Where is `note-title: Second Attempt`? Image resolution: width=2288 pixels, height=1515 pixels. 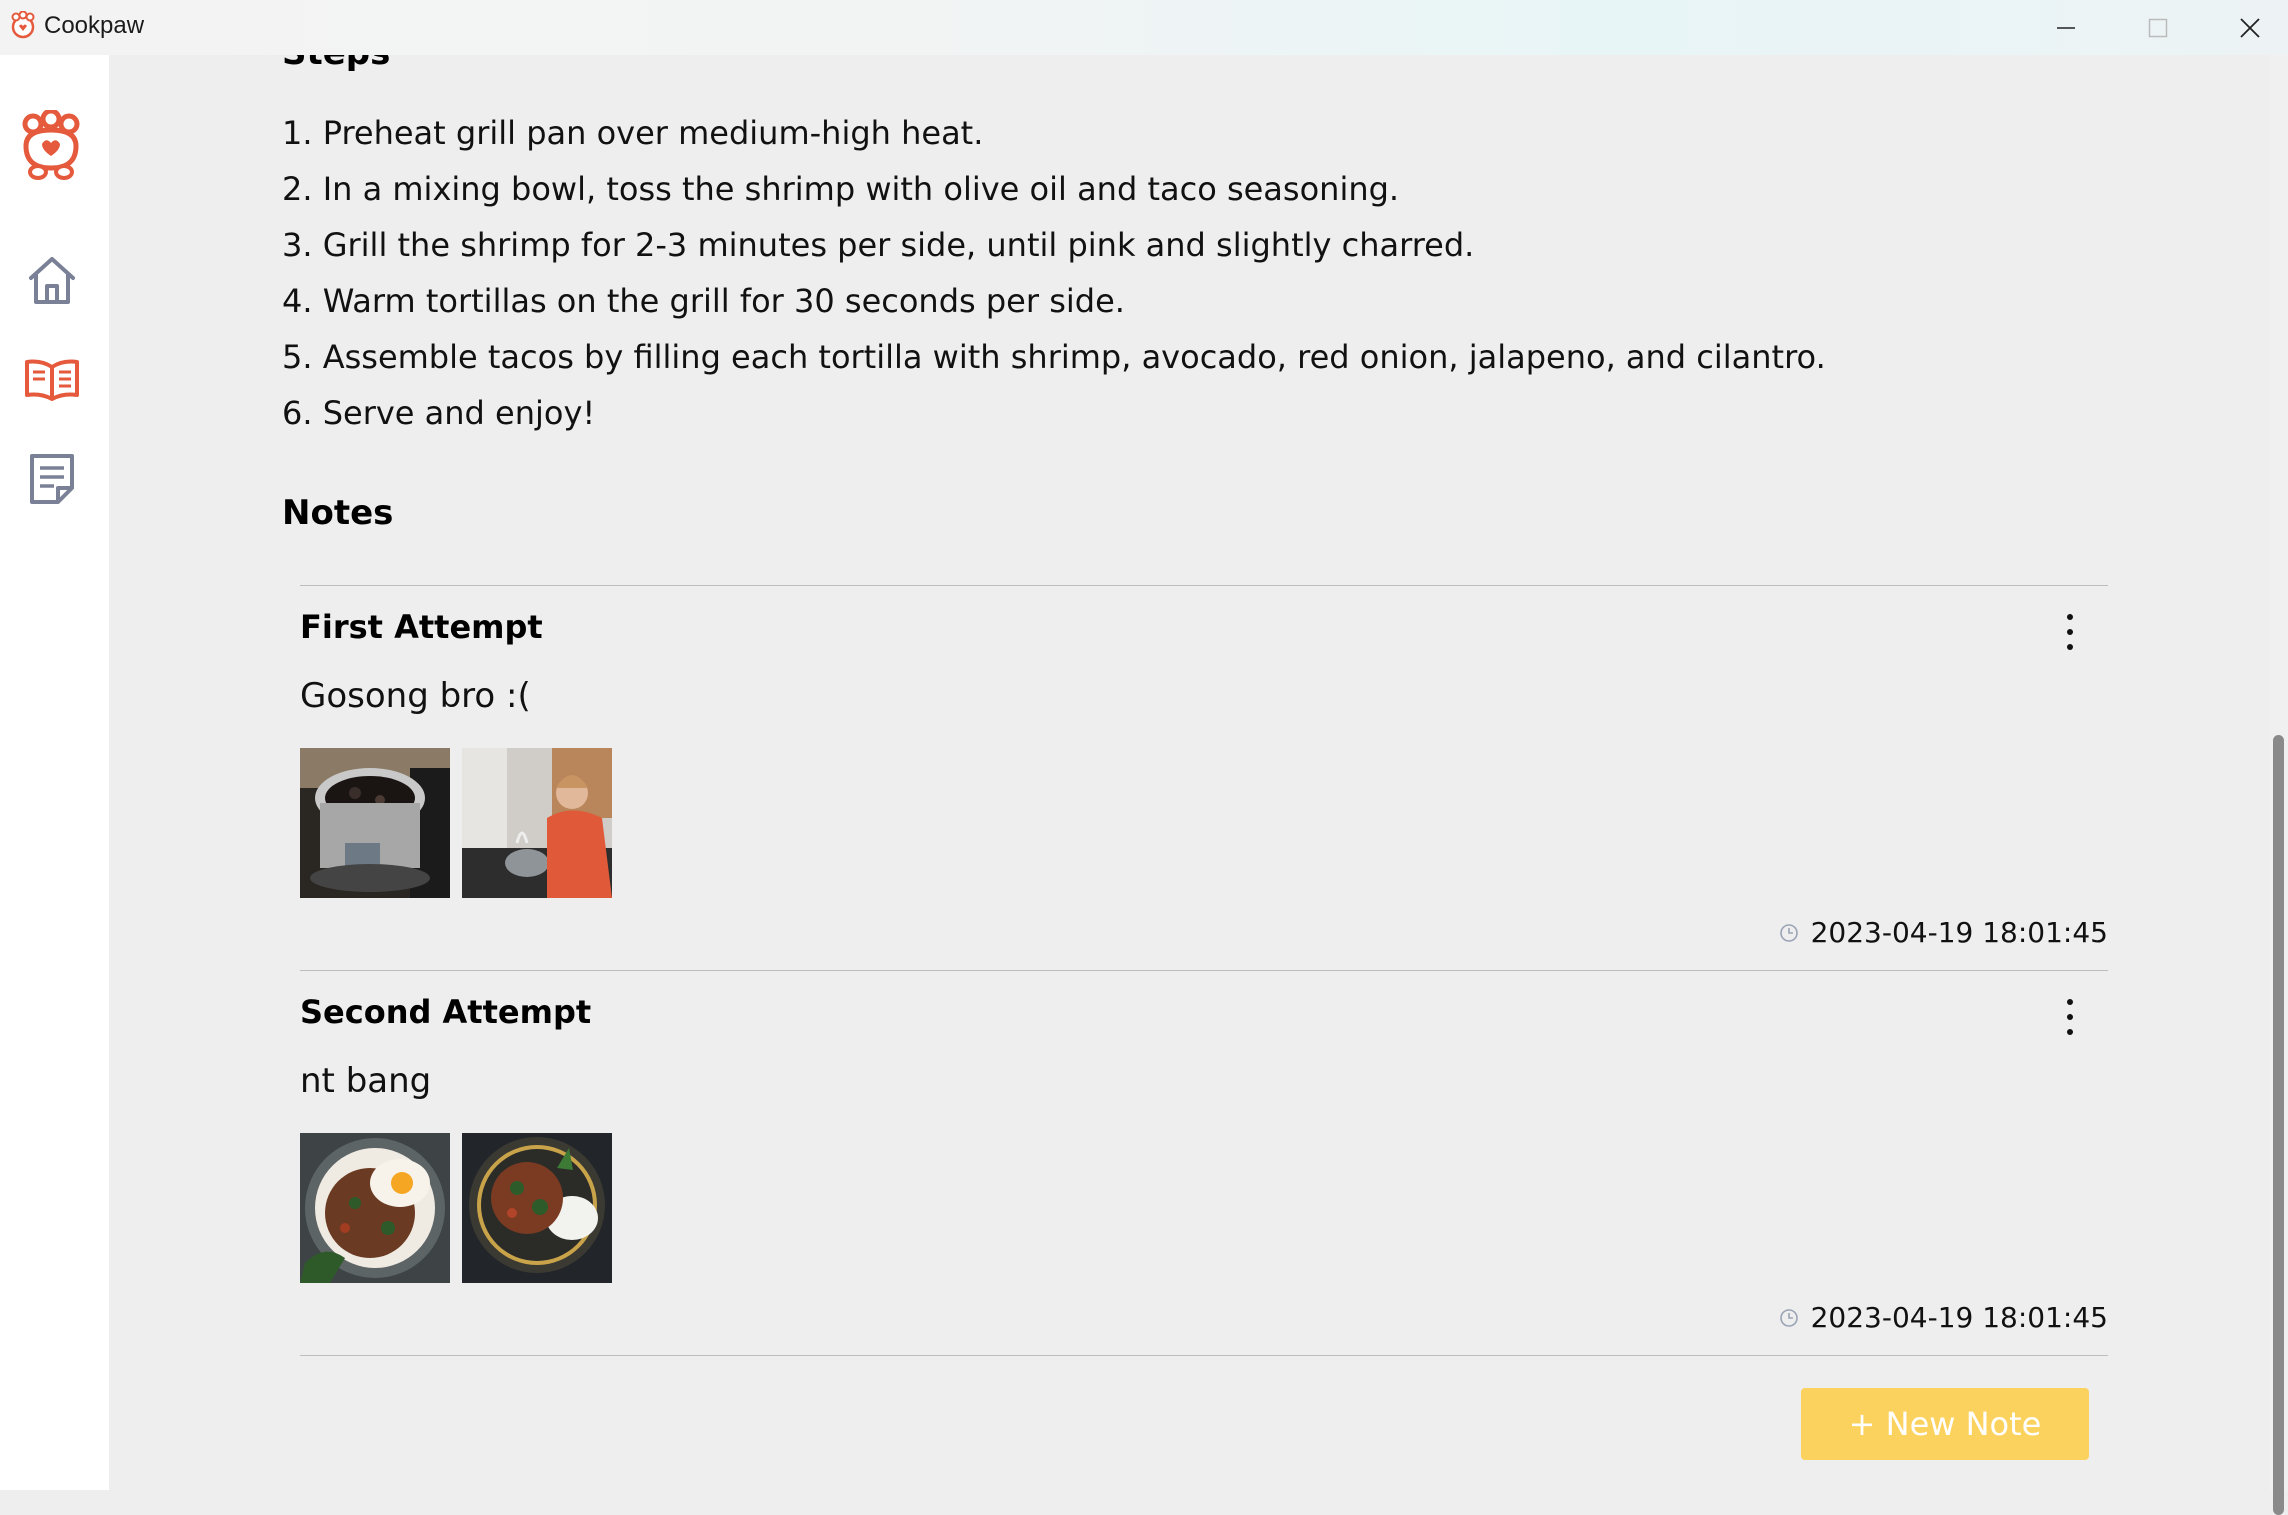
note-title: Second Attempt is located at coordinates (446, 1012).